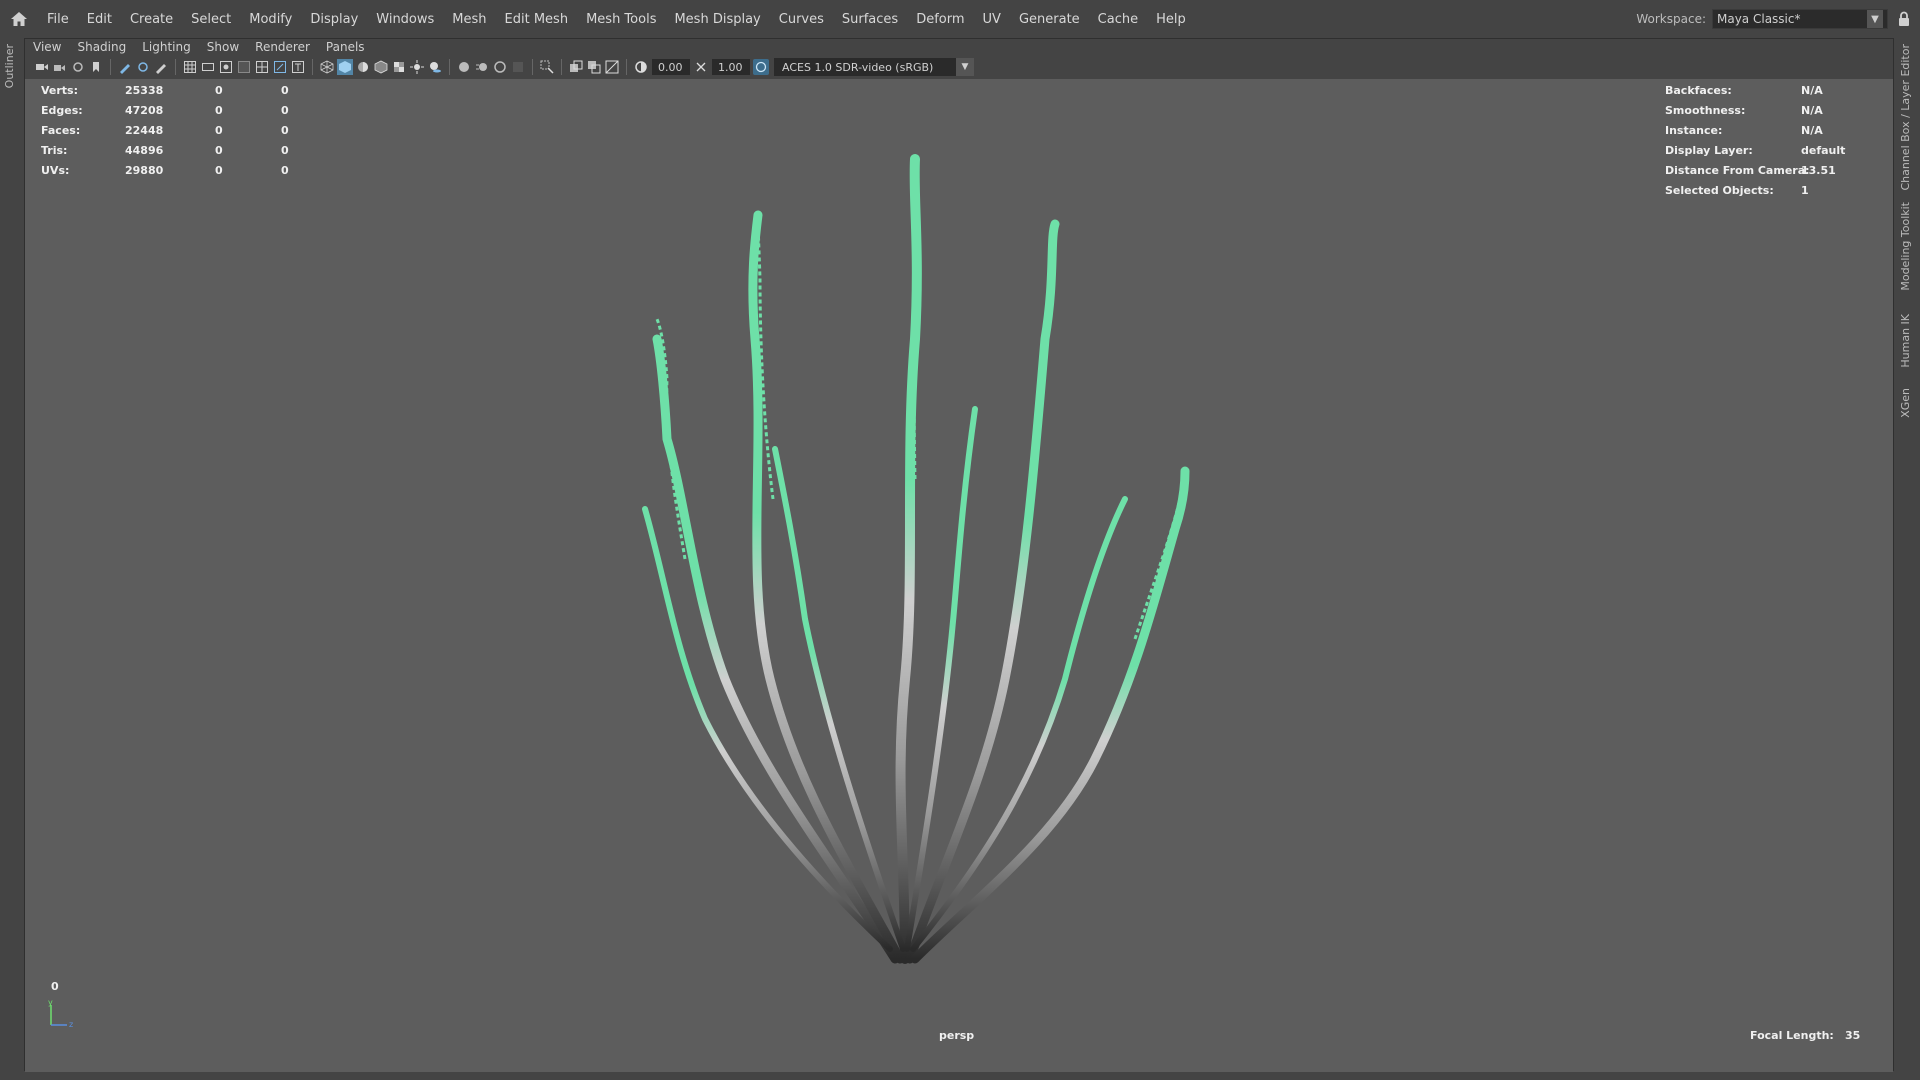 The height and width of the screenshot is (1080, 1920). What do you see at coordinates (1905, 246) in the screenshot?
I see `tab-modeling-toolkit: Modeling Toolkit` at bounding box center [1905, 246].